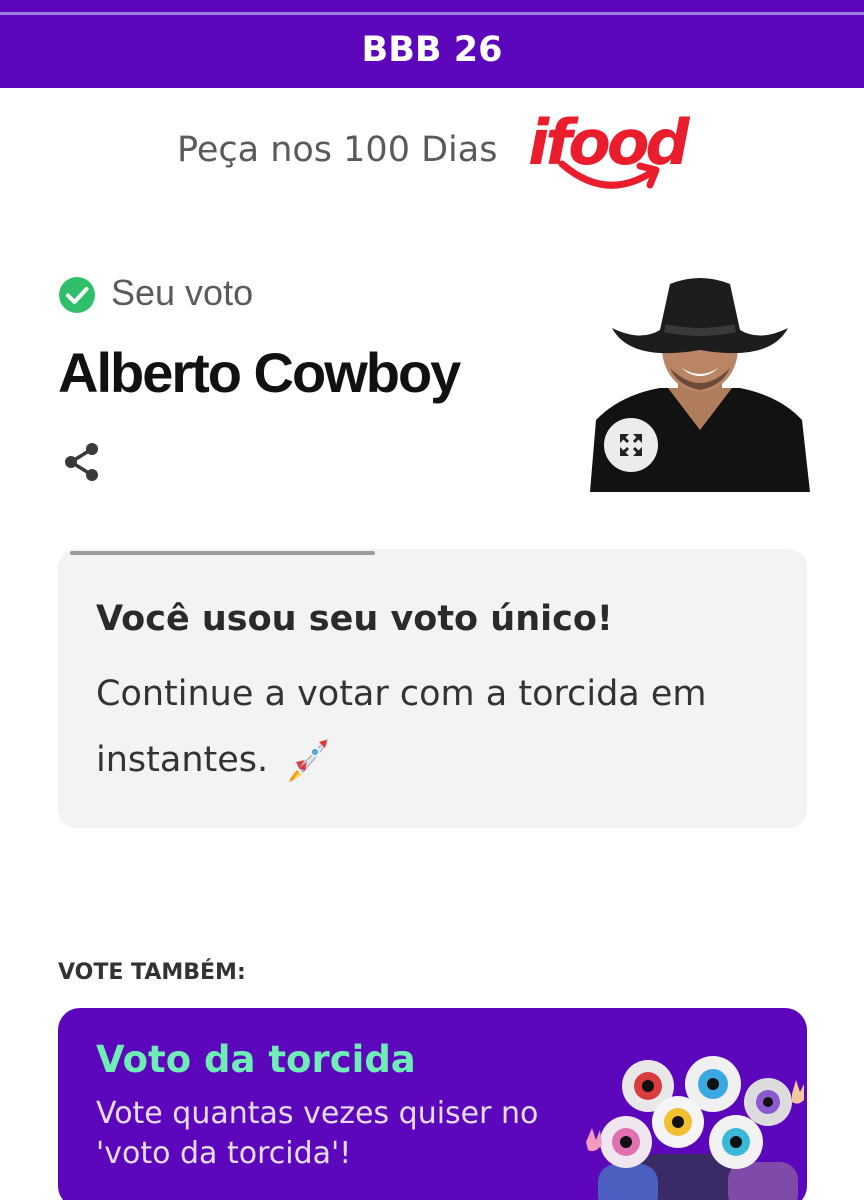 Image resolution: width=864 pixels, height=1200 pixels. I want to click on eye-mascots-illustration, so click(695, 1128).